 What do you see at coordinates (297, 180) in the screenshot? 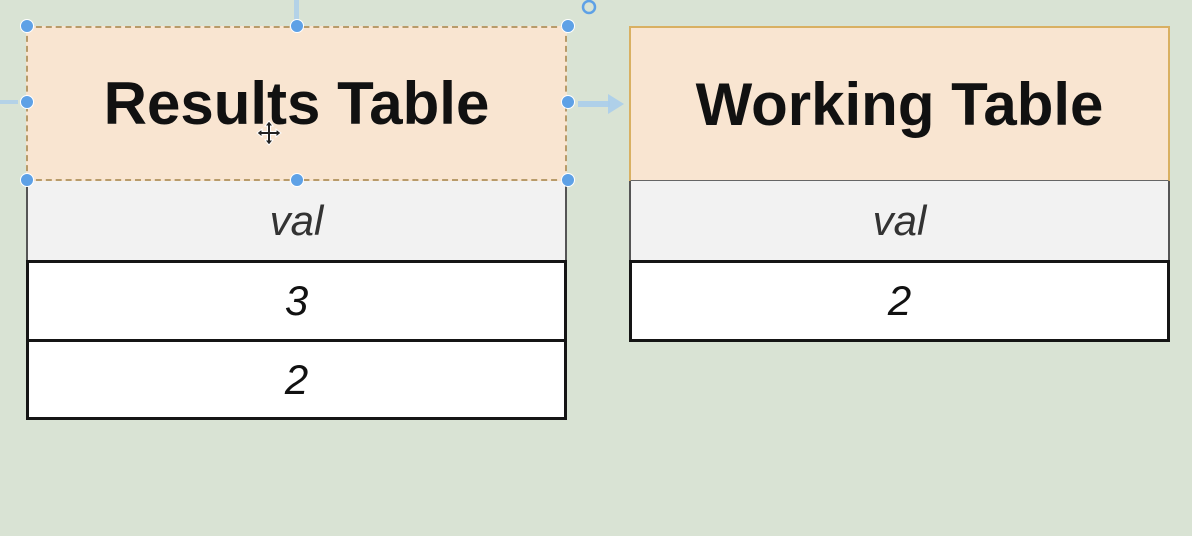
I see `selection-handle-bottom-center` at bounding box center [297, 180].